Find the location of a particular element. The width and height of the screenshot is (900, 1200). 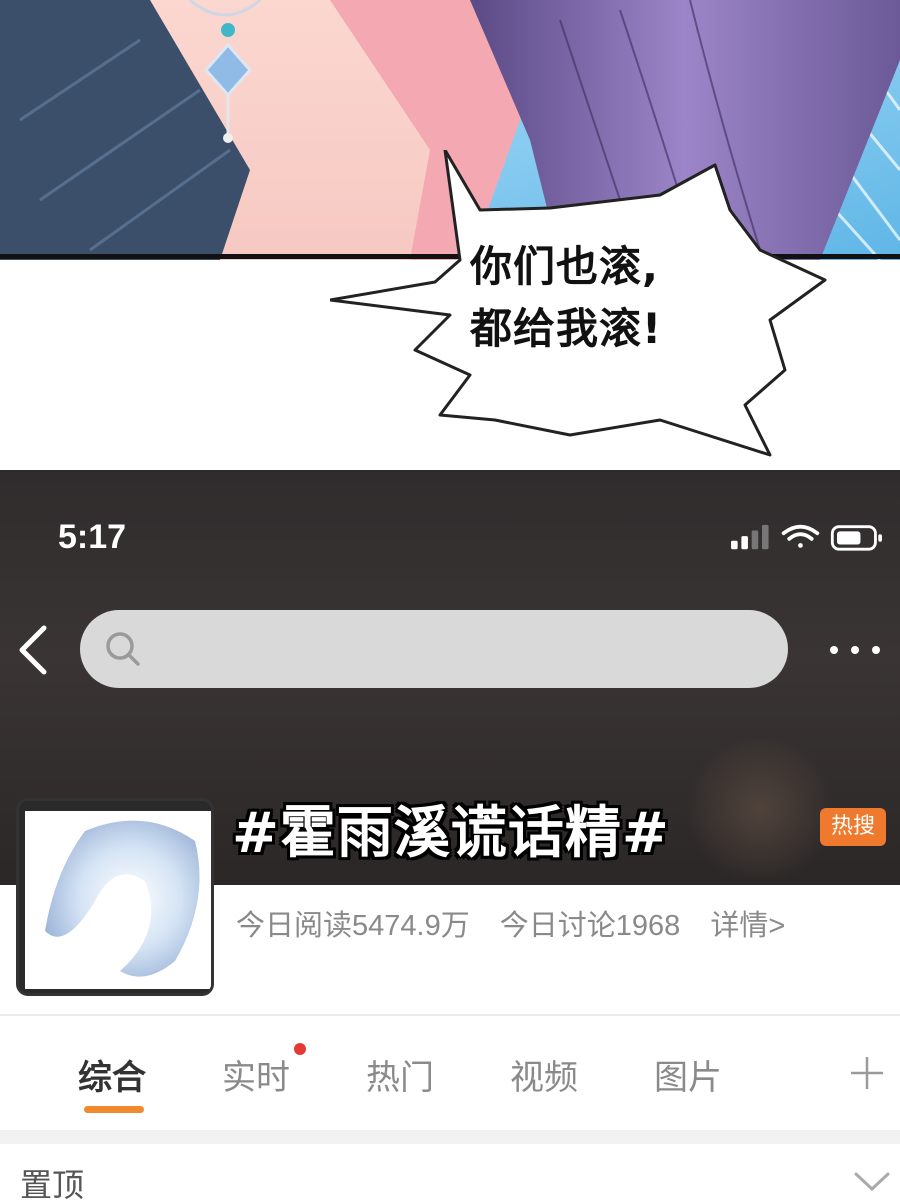

speech-text: 你们也滚, 都给我滚! is located at coordinates (600, 298).